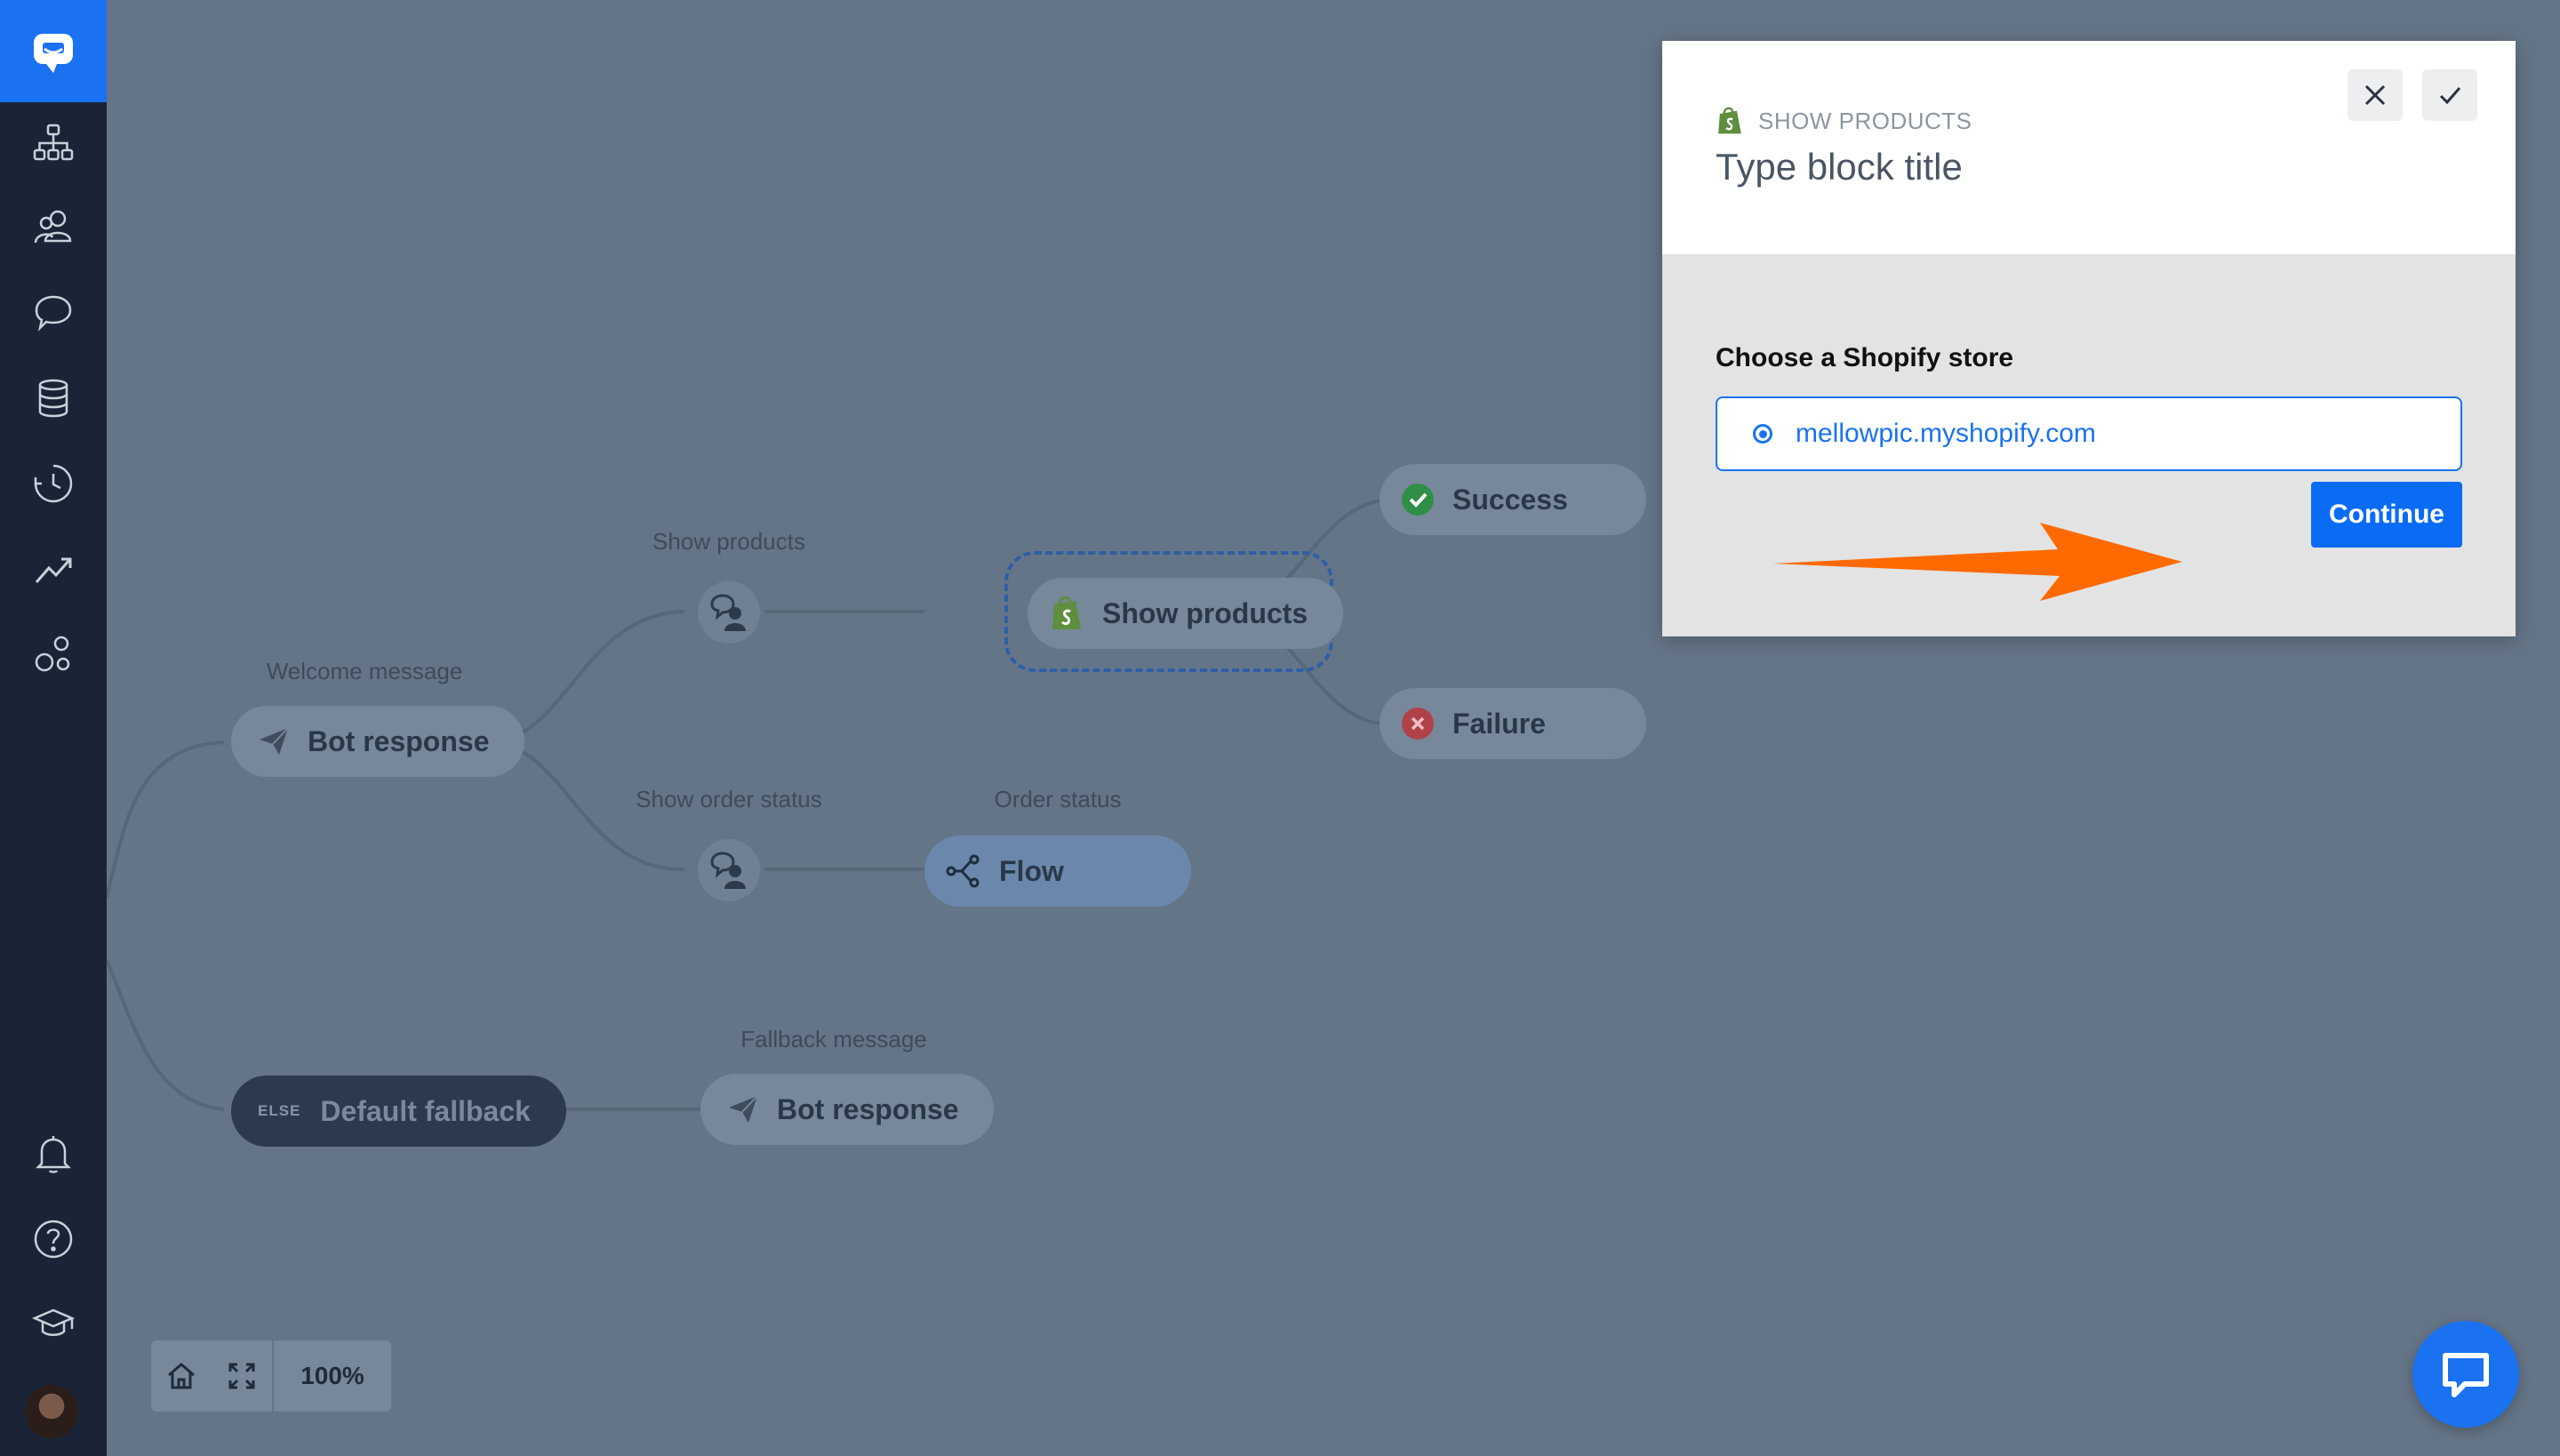 The width and height of the screenshot is (2560, 1456). Describe the element at coordinates (1946, 433) in the screenshot. I see `store-option-label: mellowpic.myshopify.com` at that location.